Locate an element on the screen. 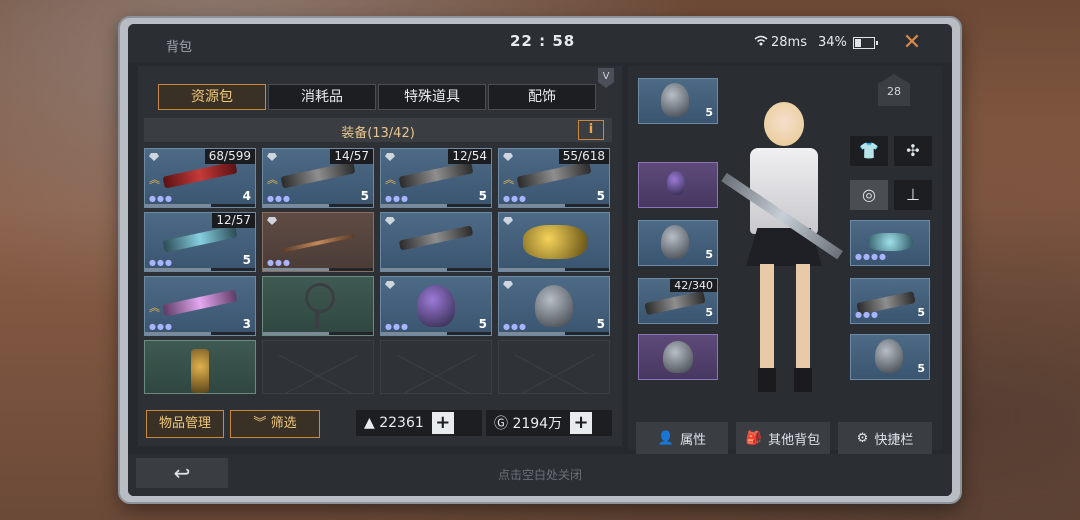  gold-currency: ▲ 22361 + is located at coordinates (419, 423).